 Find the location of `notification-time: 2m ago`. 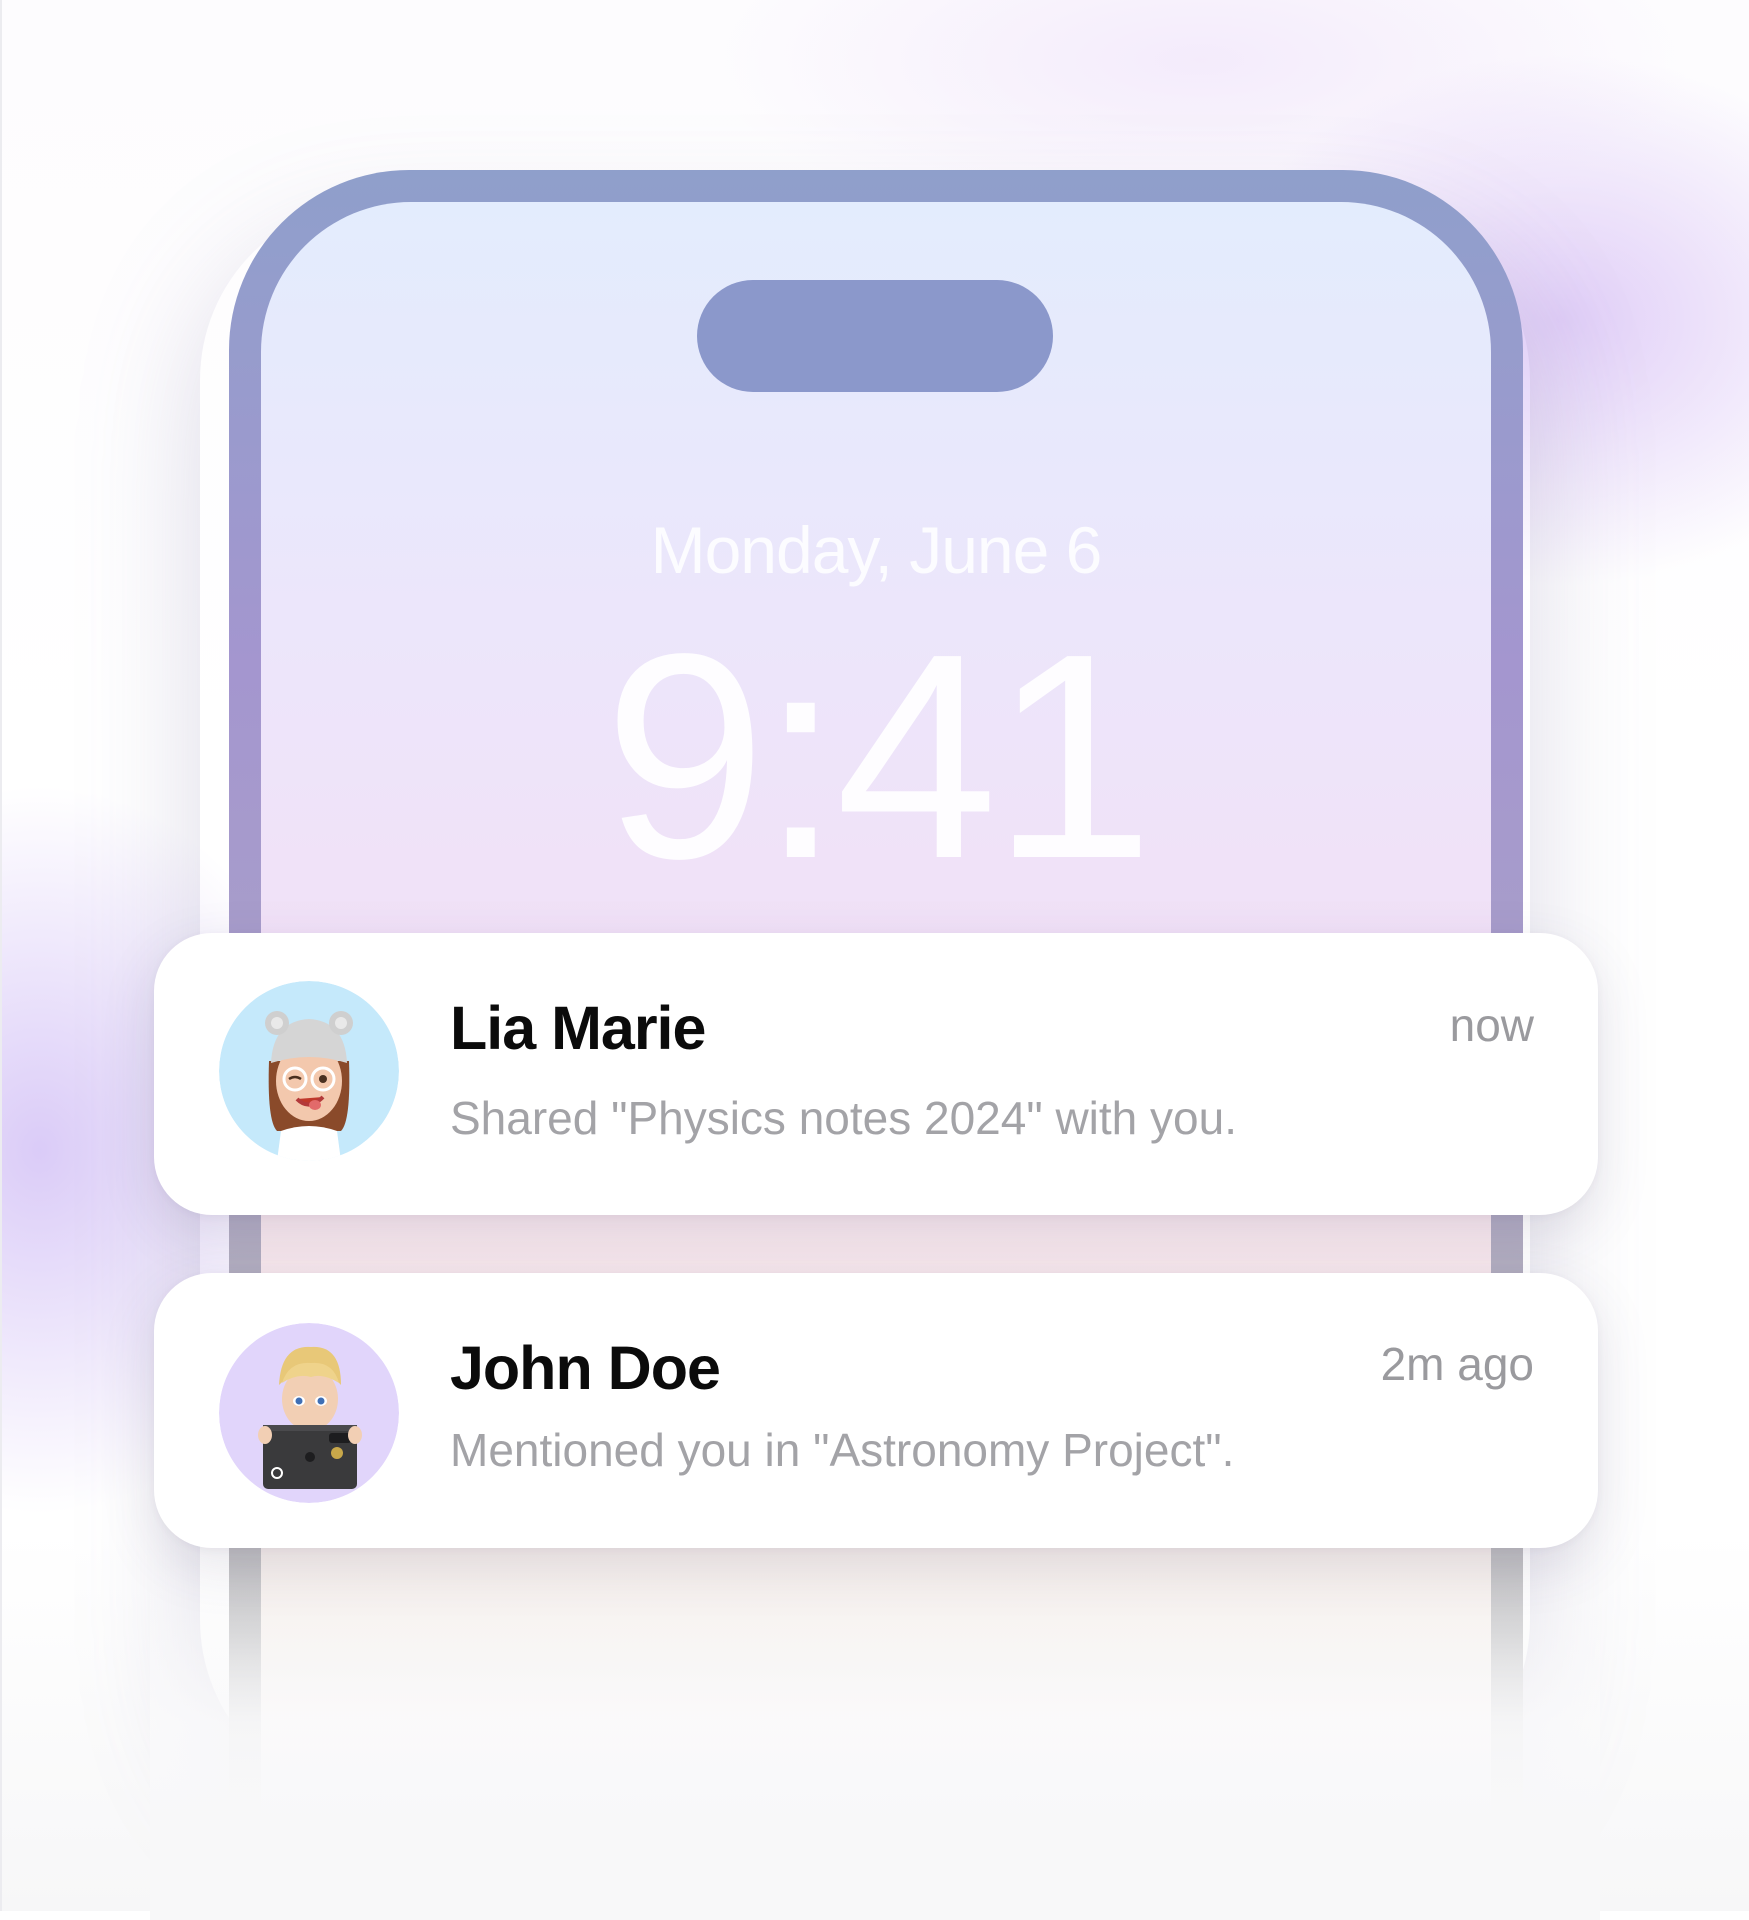

notification-time: 2m ago is located at coordinates (1457, 1364).